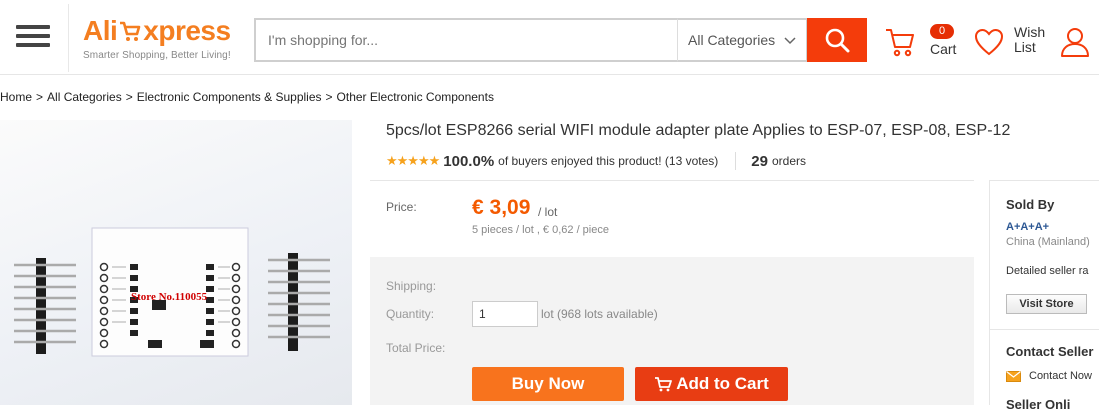  What do you see at coordinates (1060, 376) in the screenshot?
I see `contact-now-label: Contact Now` at bounding box center [1060, 376].